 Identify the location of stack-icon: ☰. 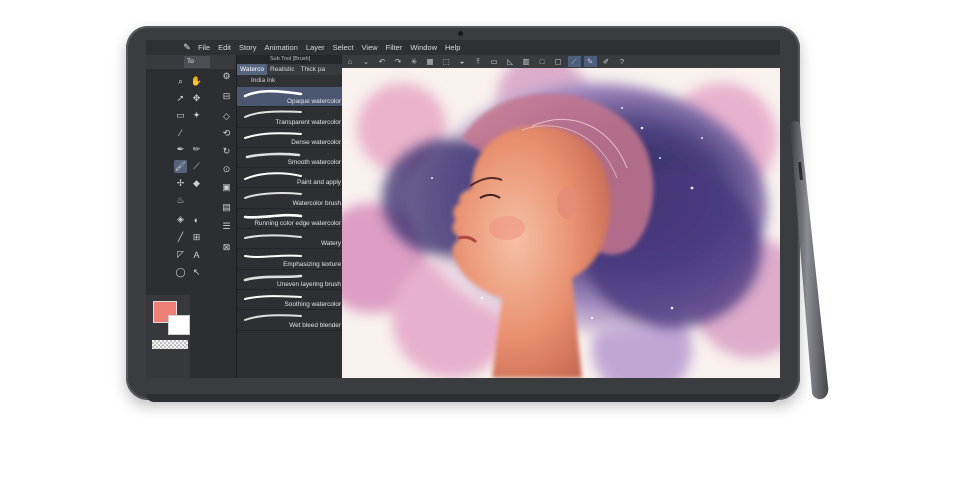
(226, 226).